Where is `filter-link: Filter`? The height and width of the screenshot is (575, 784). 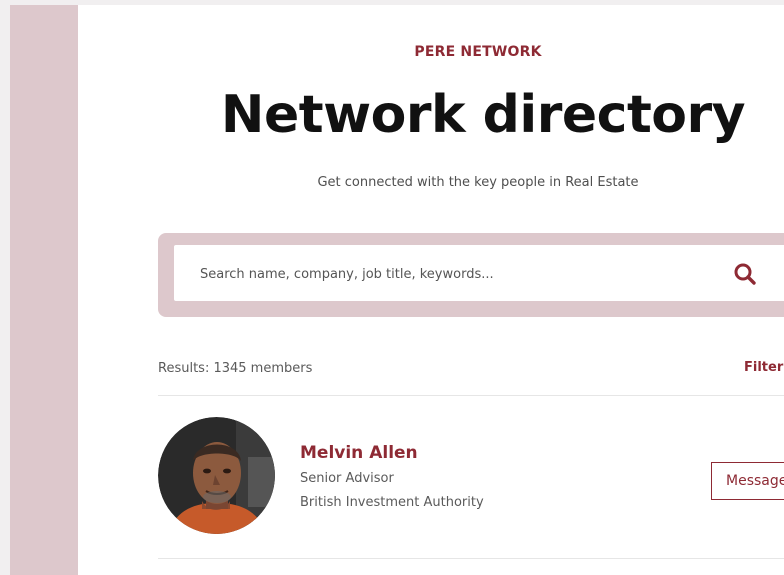
filter-link: Filter is located at coordinates (763, 367).